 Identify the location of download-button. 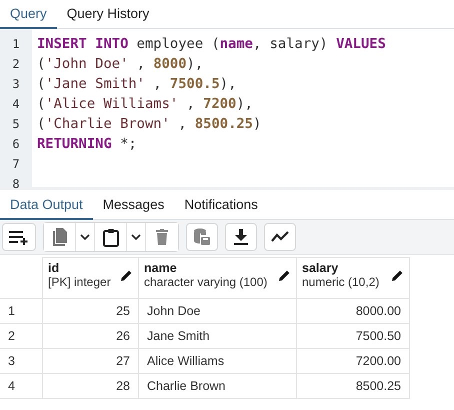
(241, 237).